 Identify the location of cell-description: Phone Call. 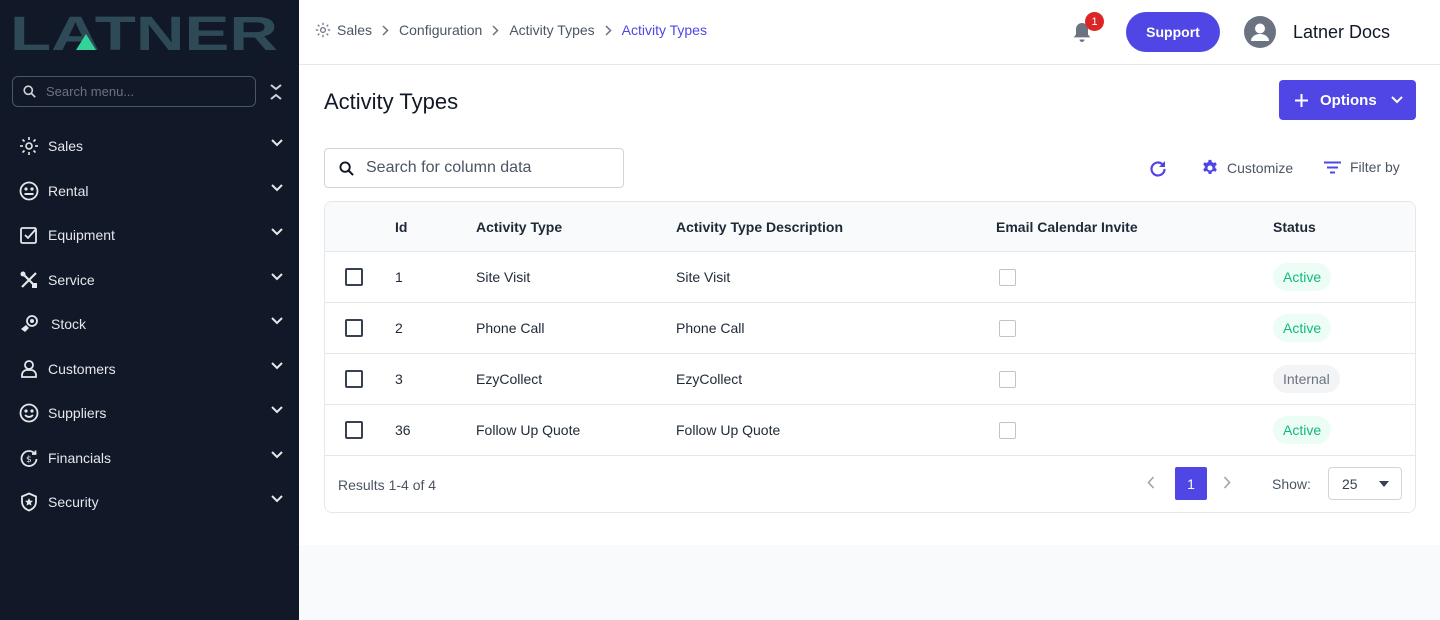
(710, 328).